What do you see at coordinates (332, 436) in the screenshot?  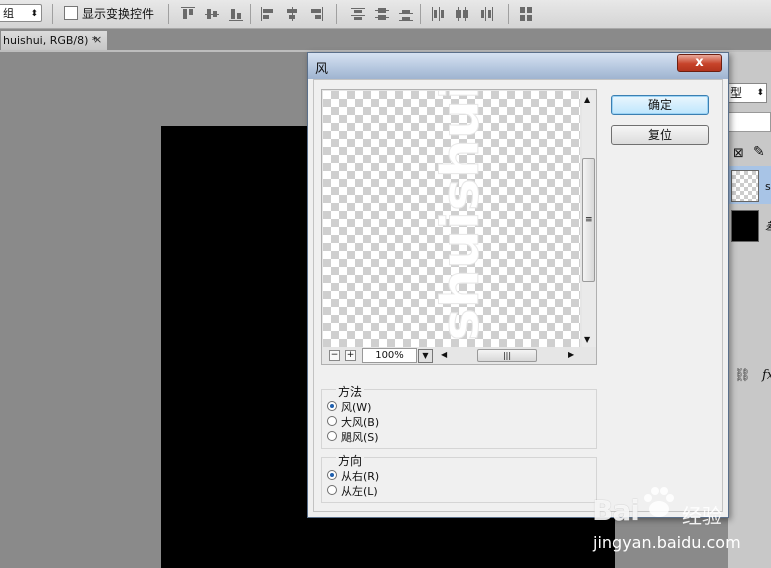 I see `radio-stagger` at bounding box center [332, 436].